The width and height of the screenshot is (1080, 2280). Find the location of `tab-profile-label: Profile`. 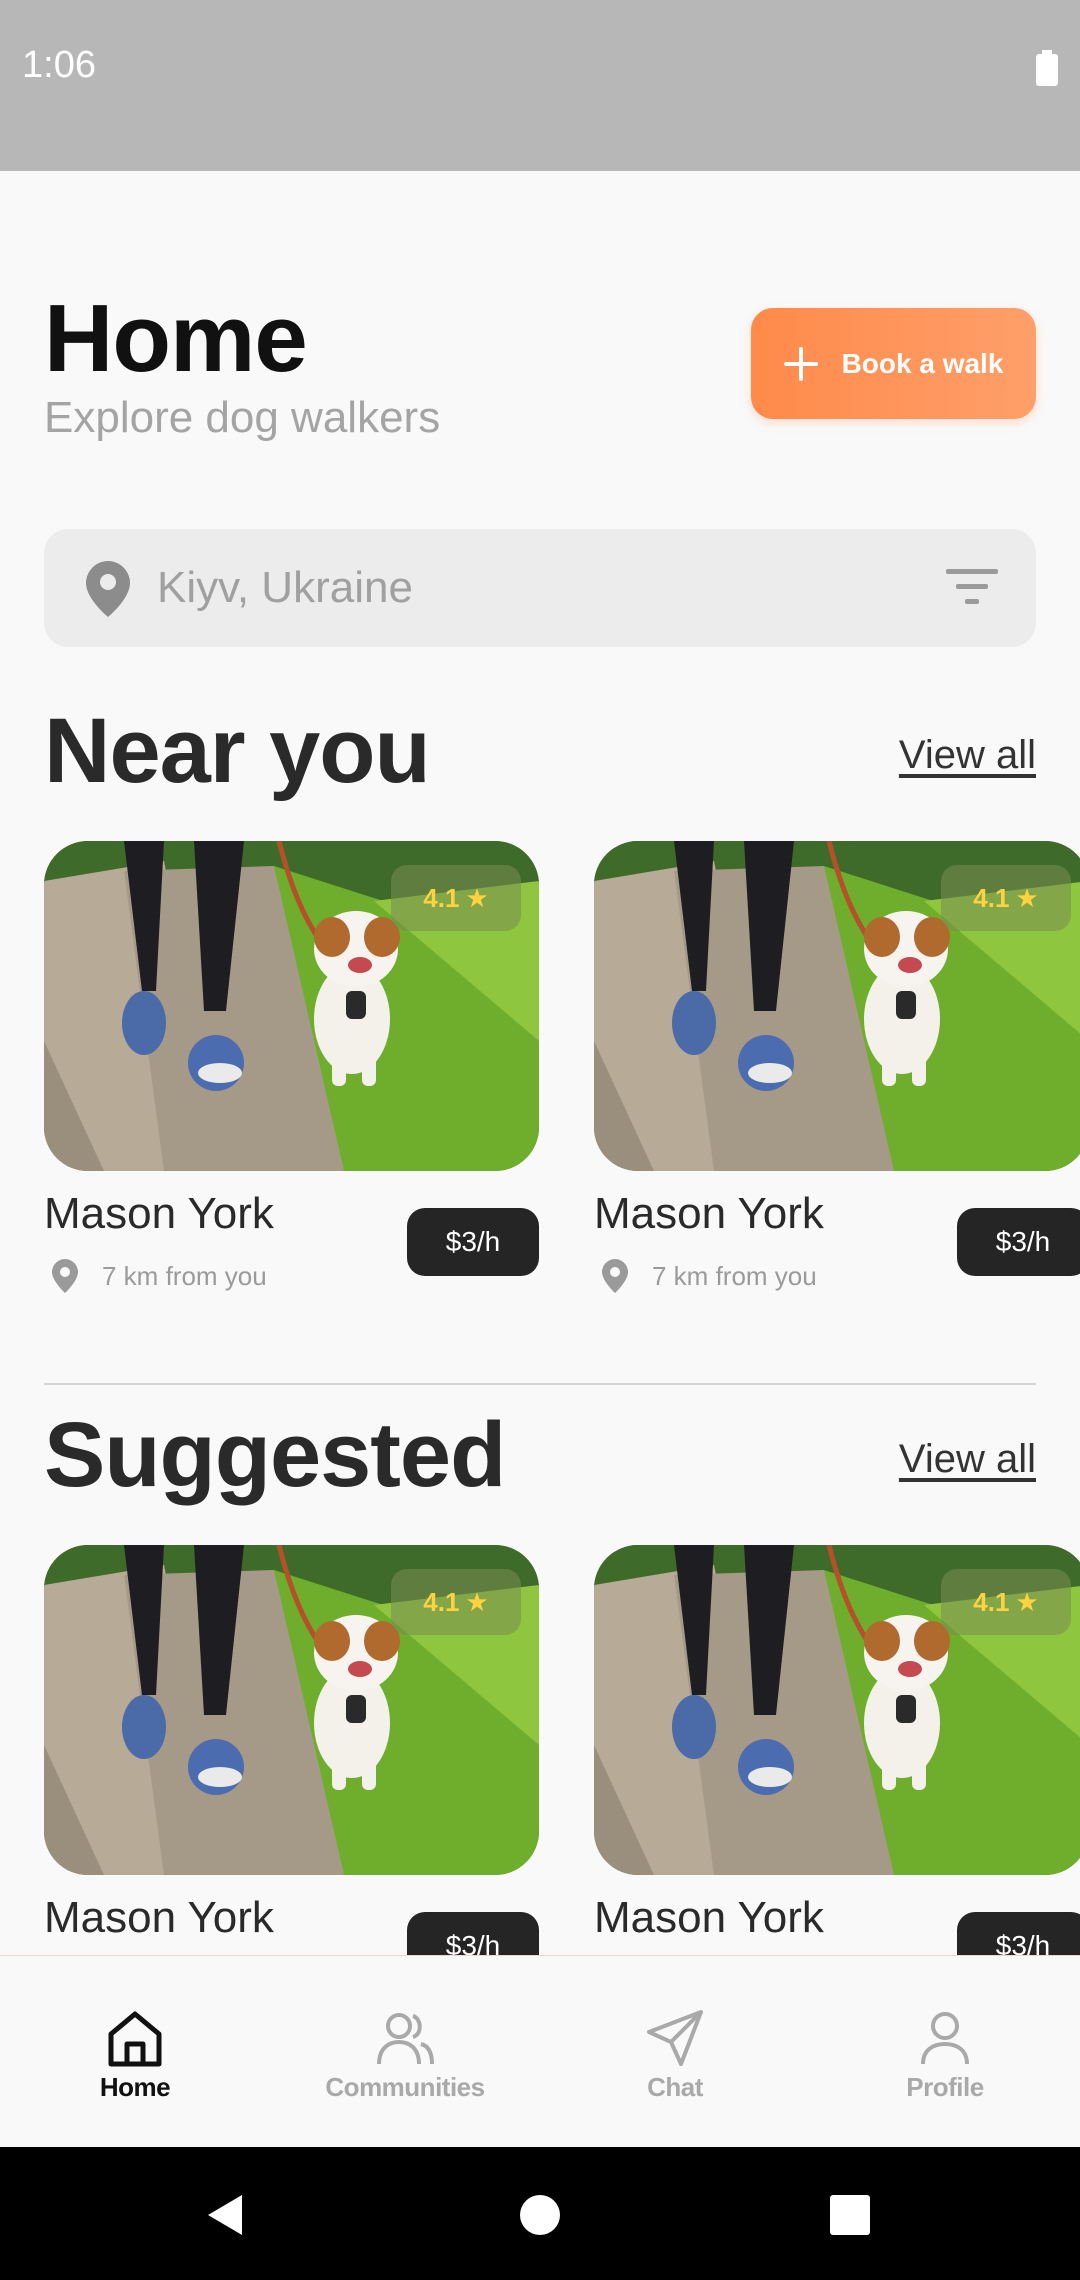

tab-profile-label: Profile is located at coordinates (945, 2087).